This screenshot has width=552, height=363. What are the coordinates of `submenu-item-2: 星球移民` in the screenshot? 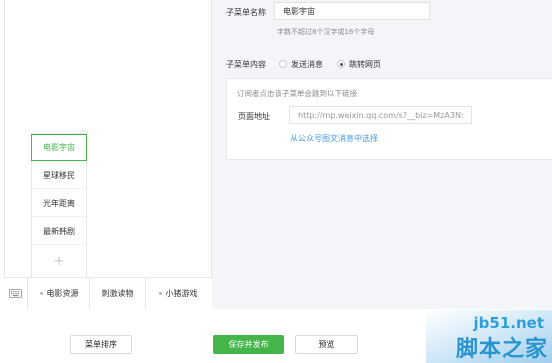 It's located at (59, 175).